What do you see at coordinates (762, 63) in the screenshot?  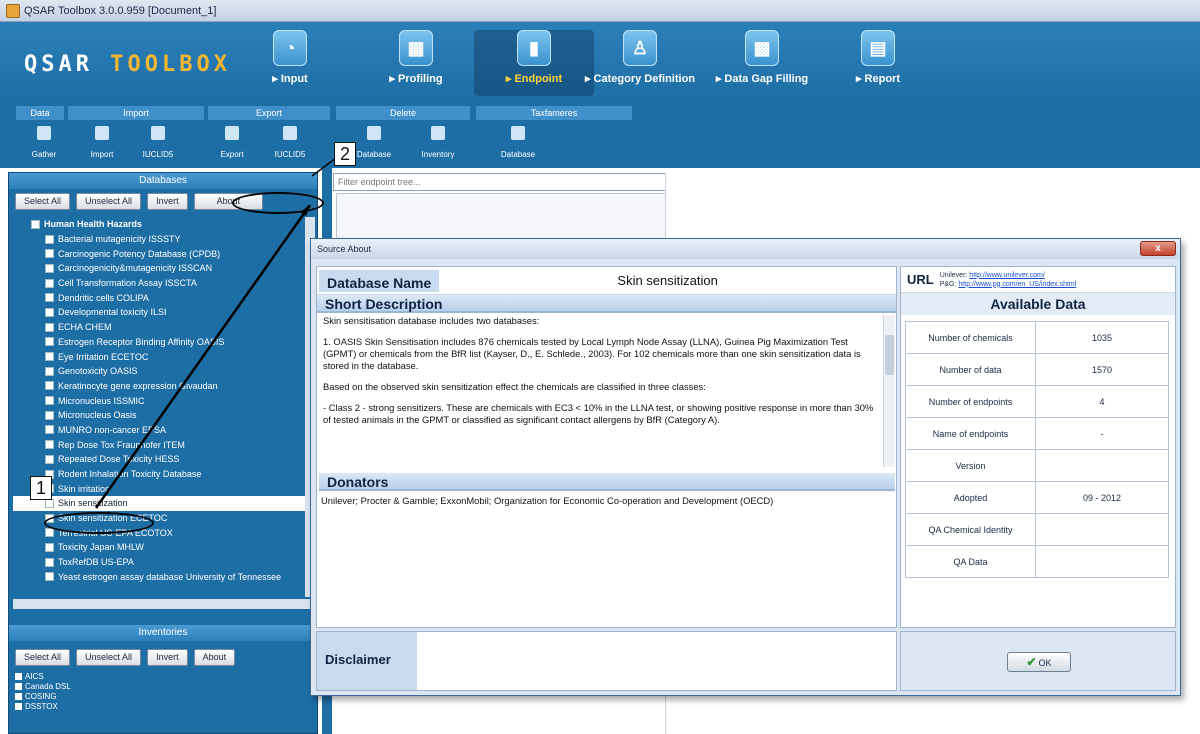 I see `module-data-gap-filling: ▩ ▸ Data Gap Filling` at bounding box center [762, 63].